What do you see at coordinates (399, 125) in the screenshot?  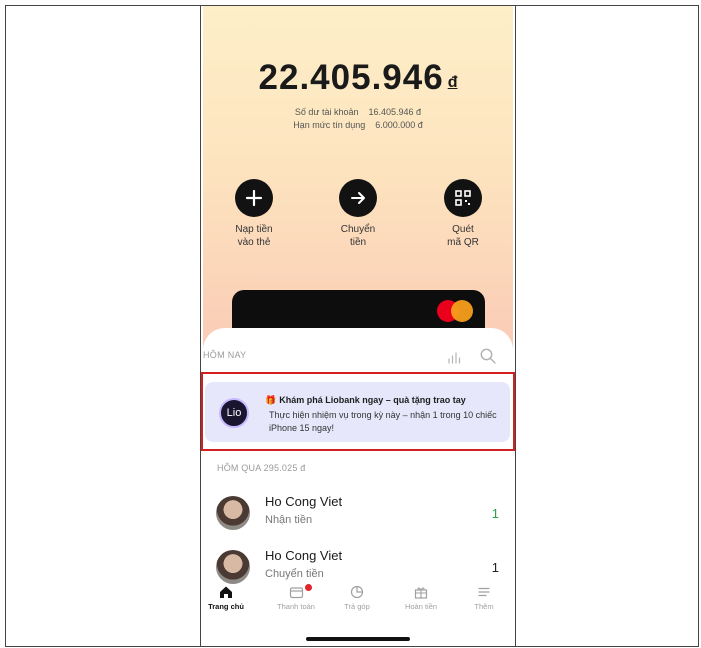 I see `credit-limit-value: 6.000.000 đ` at bounding box center [399, 125].